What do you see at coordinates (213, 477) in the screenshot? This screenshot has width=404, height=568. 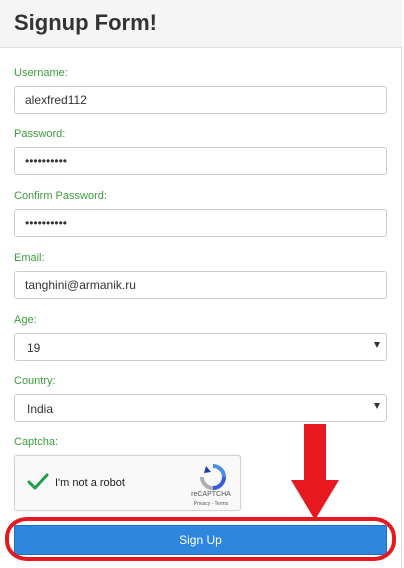 I see `recaptcha-logo-icon` at bounding box center [213, 477].